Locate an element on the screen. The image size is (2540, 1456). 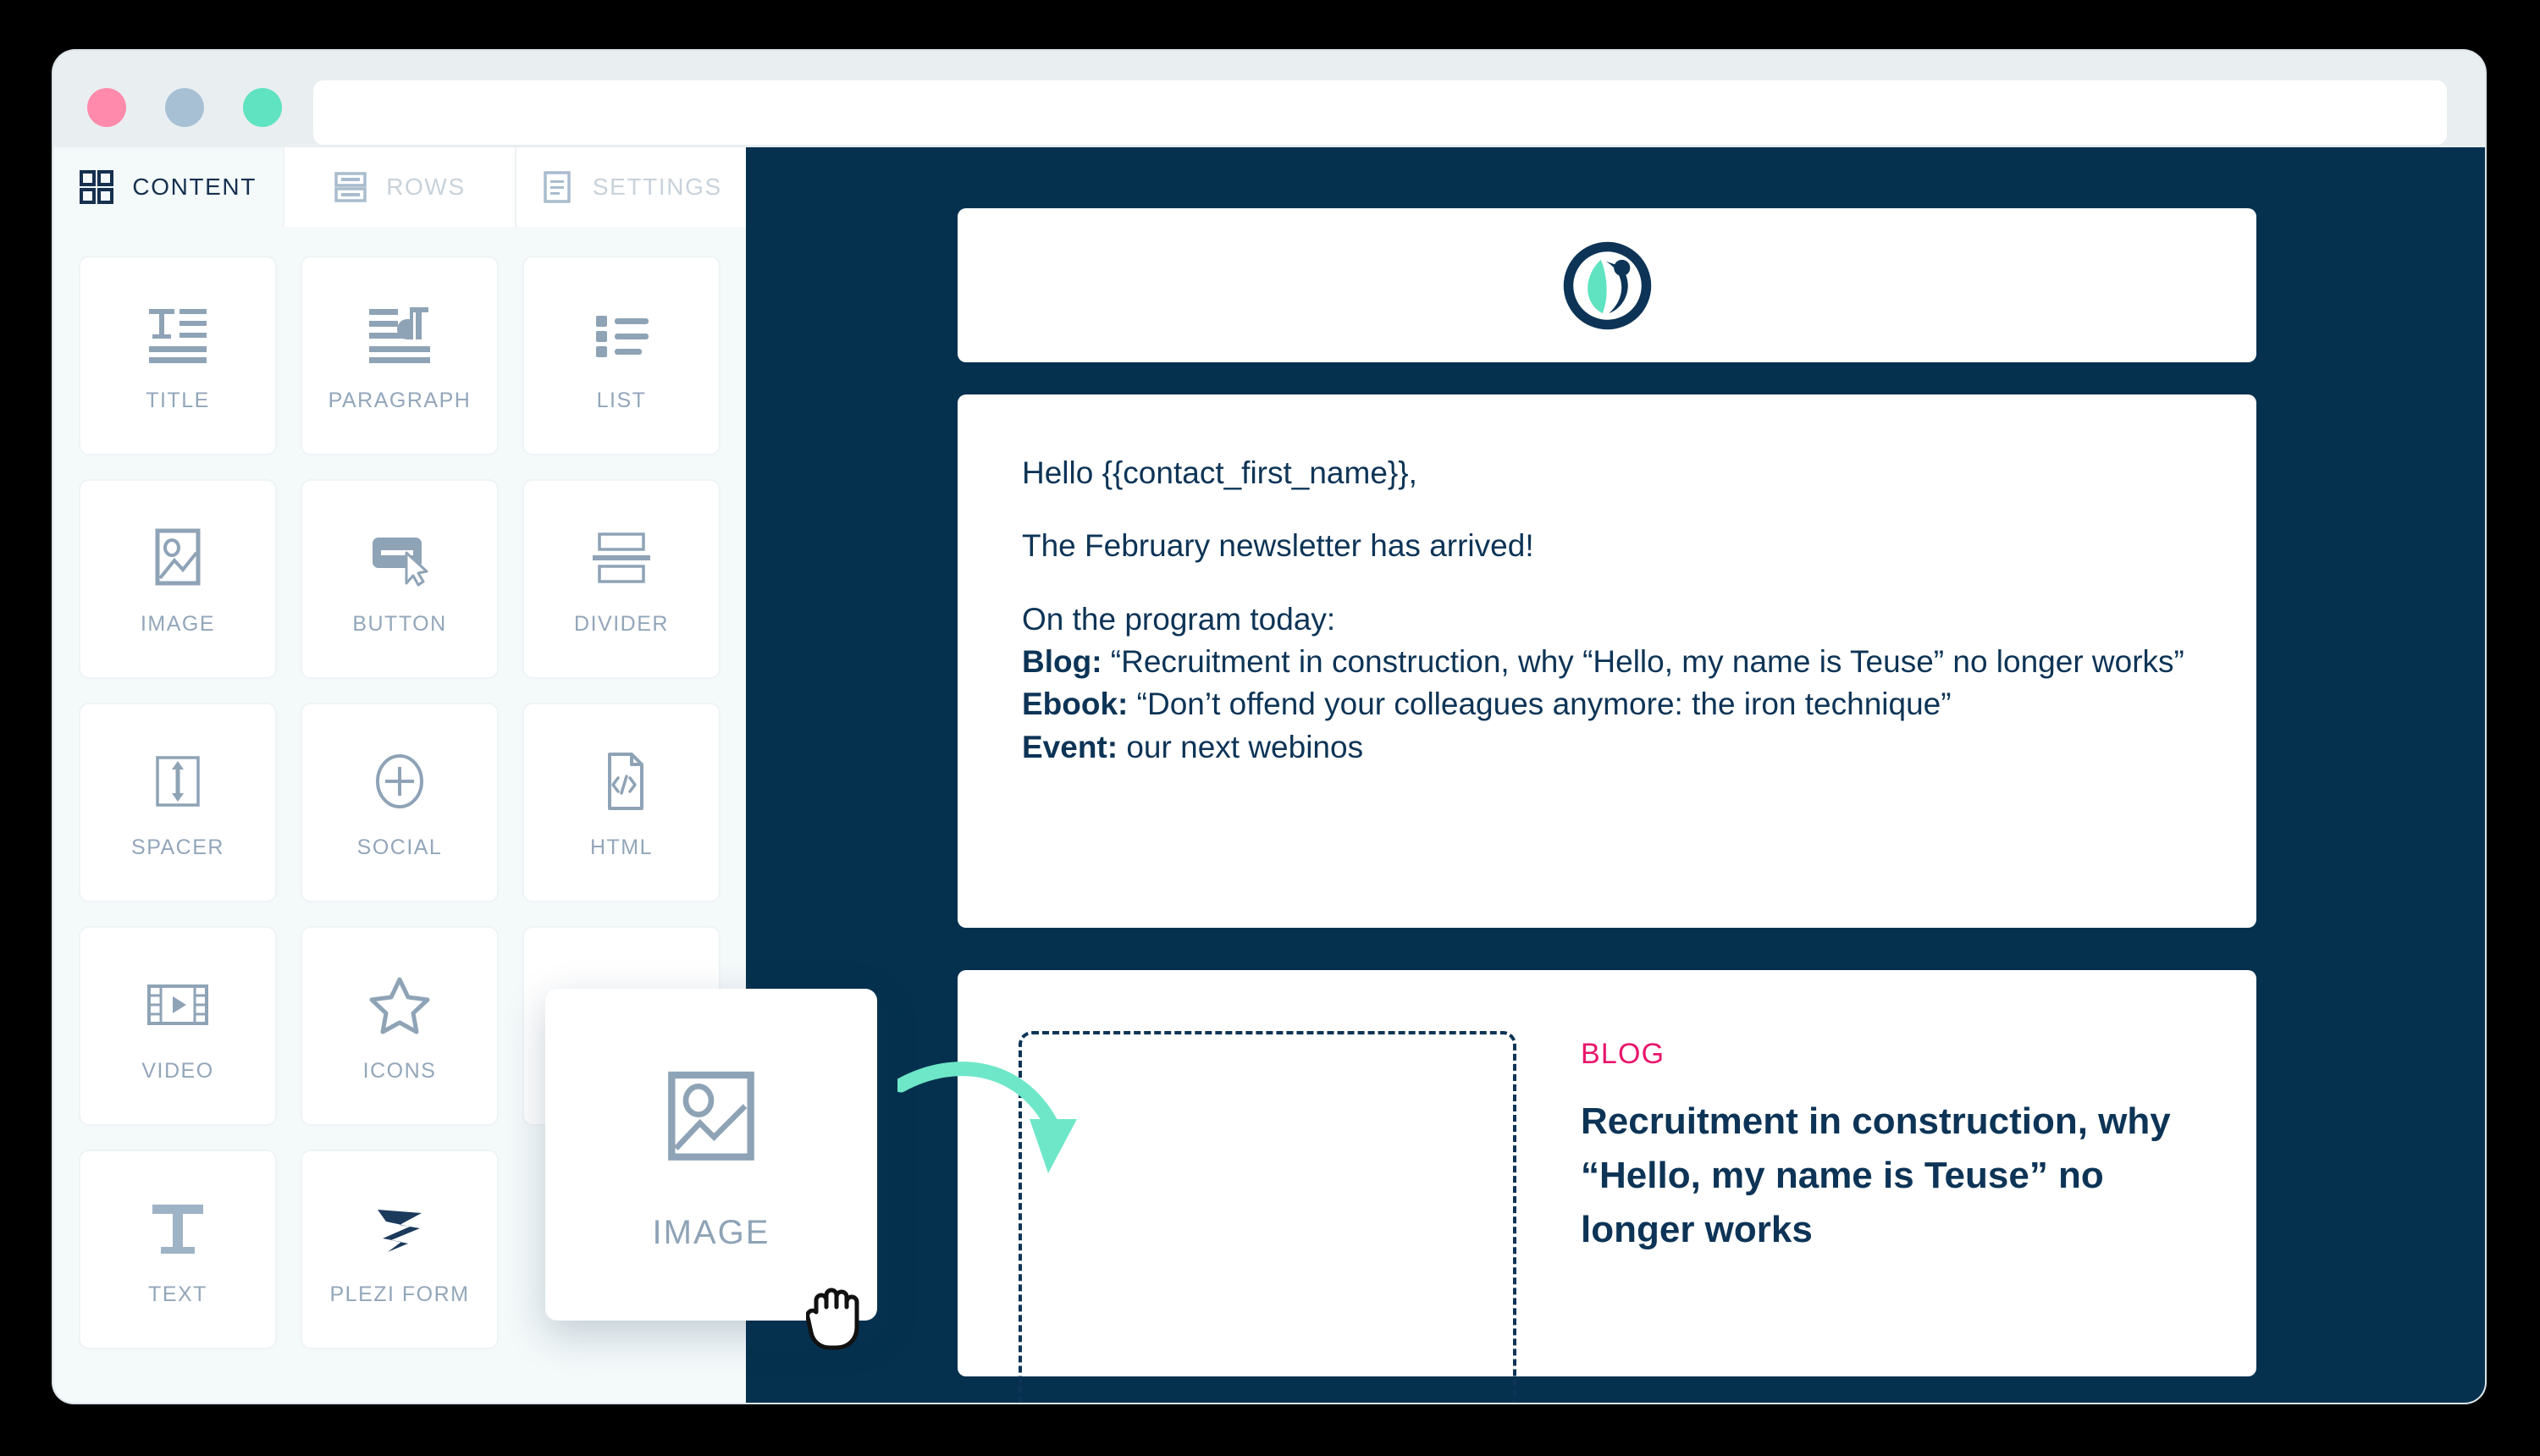
traffic-lights is located at coordinates (184, 108).